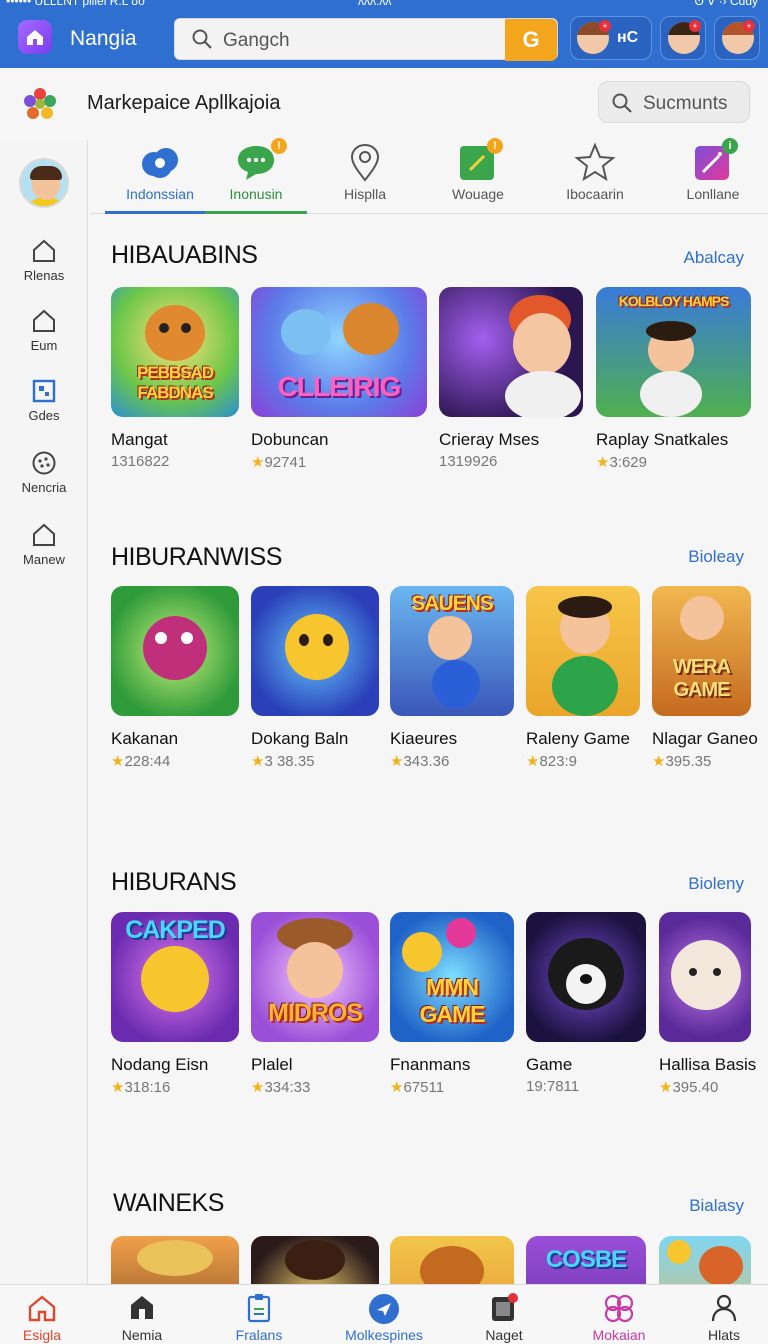 The image size is (768, 1344). I want to click on section-see-all-link: Bioleny, so click(716, 884).